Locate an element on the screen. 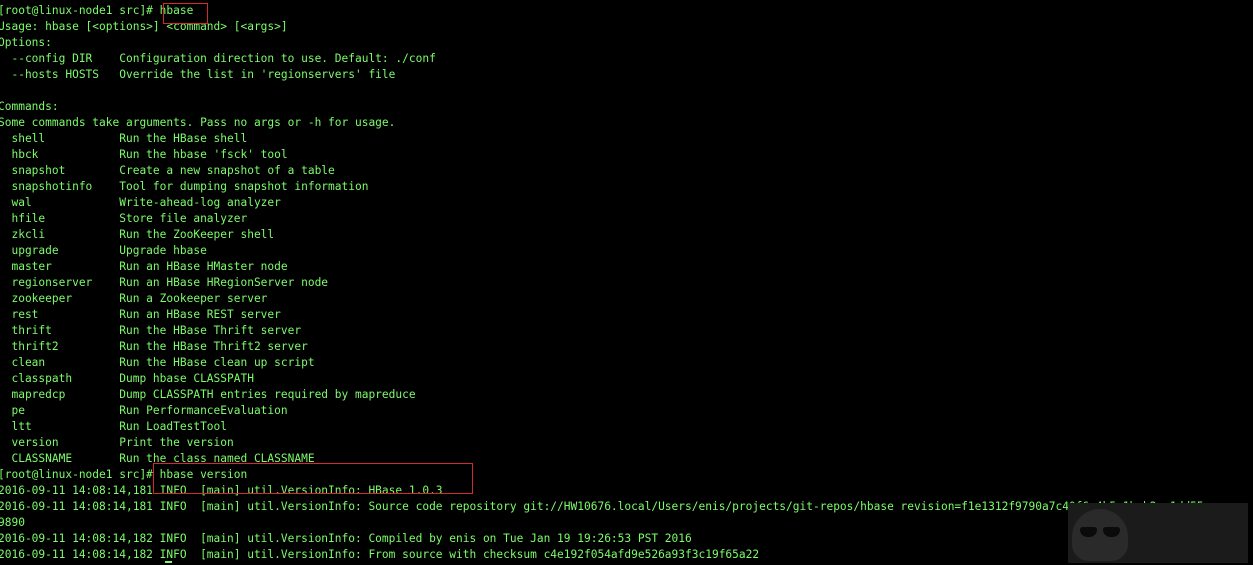  terminal-line: thrift Run the HBase Thrift server is located at coordinates (151, 330).